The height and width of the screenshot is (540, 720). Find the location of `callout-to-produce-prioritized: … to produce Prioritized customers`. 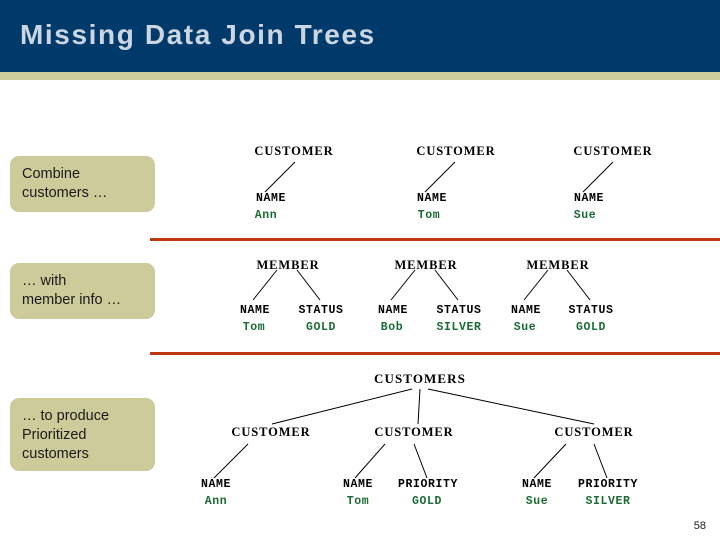

callout-to-produce-prioritized: … to produce Prioritized customers is located at coordinates (82, 434).